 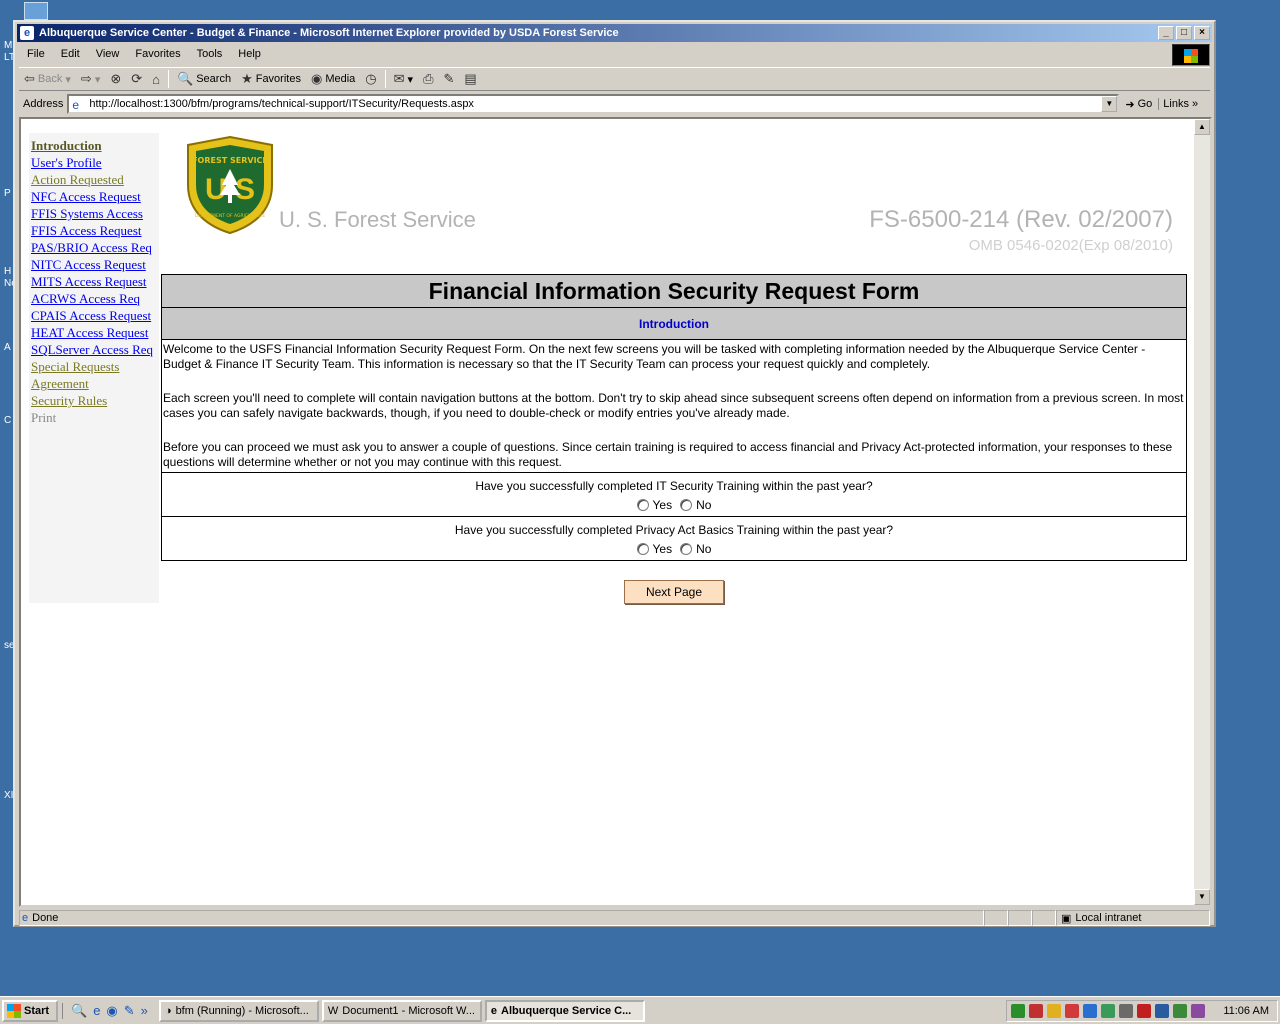 I want to click on edit-button: ✎, so click(x=448, y=79).